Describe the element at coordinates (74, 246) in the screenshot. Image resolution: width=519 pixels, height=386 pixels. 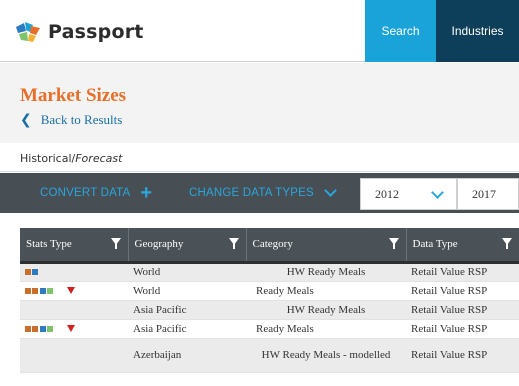
I see `column-header-stats-type: Stats Type` at that location.